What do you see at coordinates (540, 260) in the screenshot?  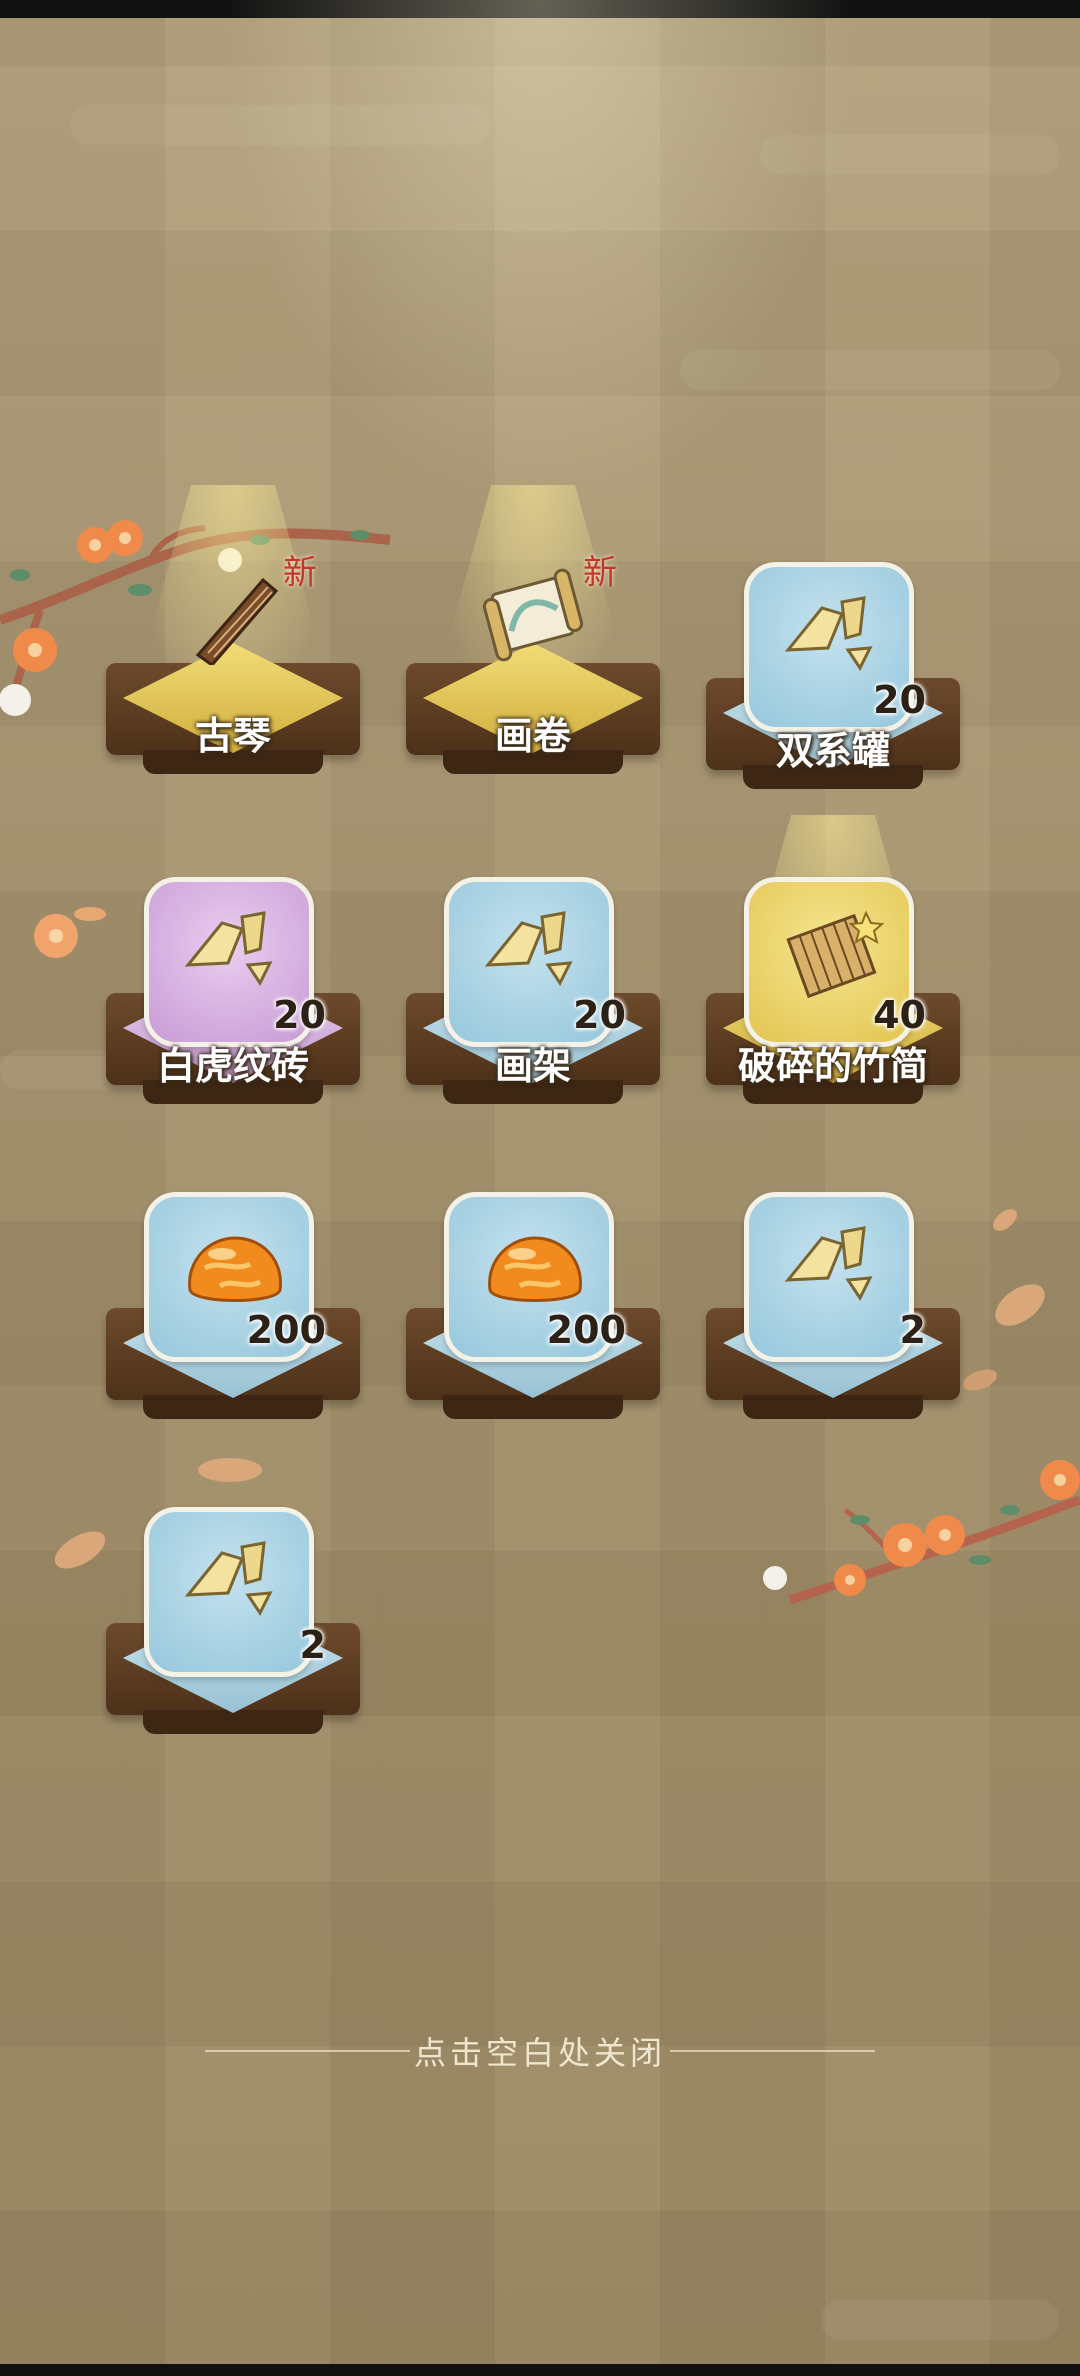 I see `light-glow` at bounding box center [540, 260].